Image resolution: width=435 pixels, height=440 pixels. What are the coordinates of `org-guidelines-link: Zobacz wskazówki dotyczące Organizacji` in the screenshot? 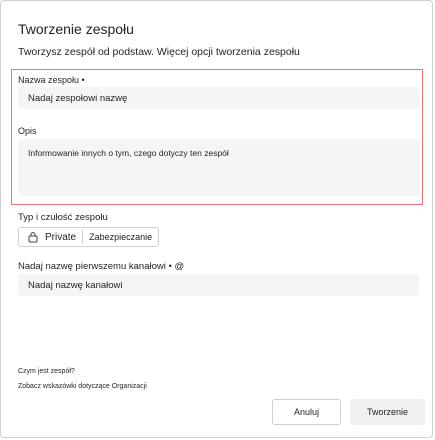 It's located at (82, 386).